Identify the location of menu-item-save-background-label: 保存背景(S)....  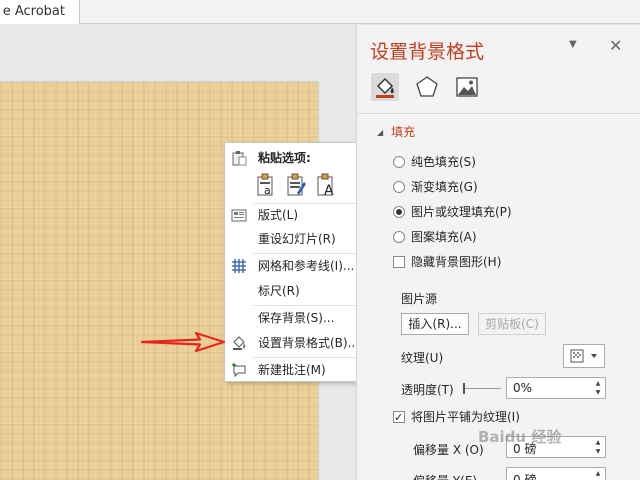
(296, 318).